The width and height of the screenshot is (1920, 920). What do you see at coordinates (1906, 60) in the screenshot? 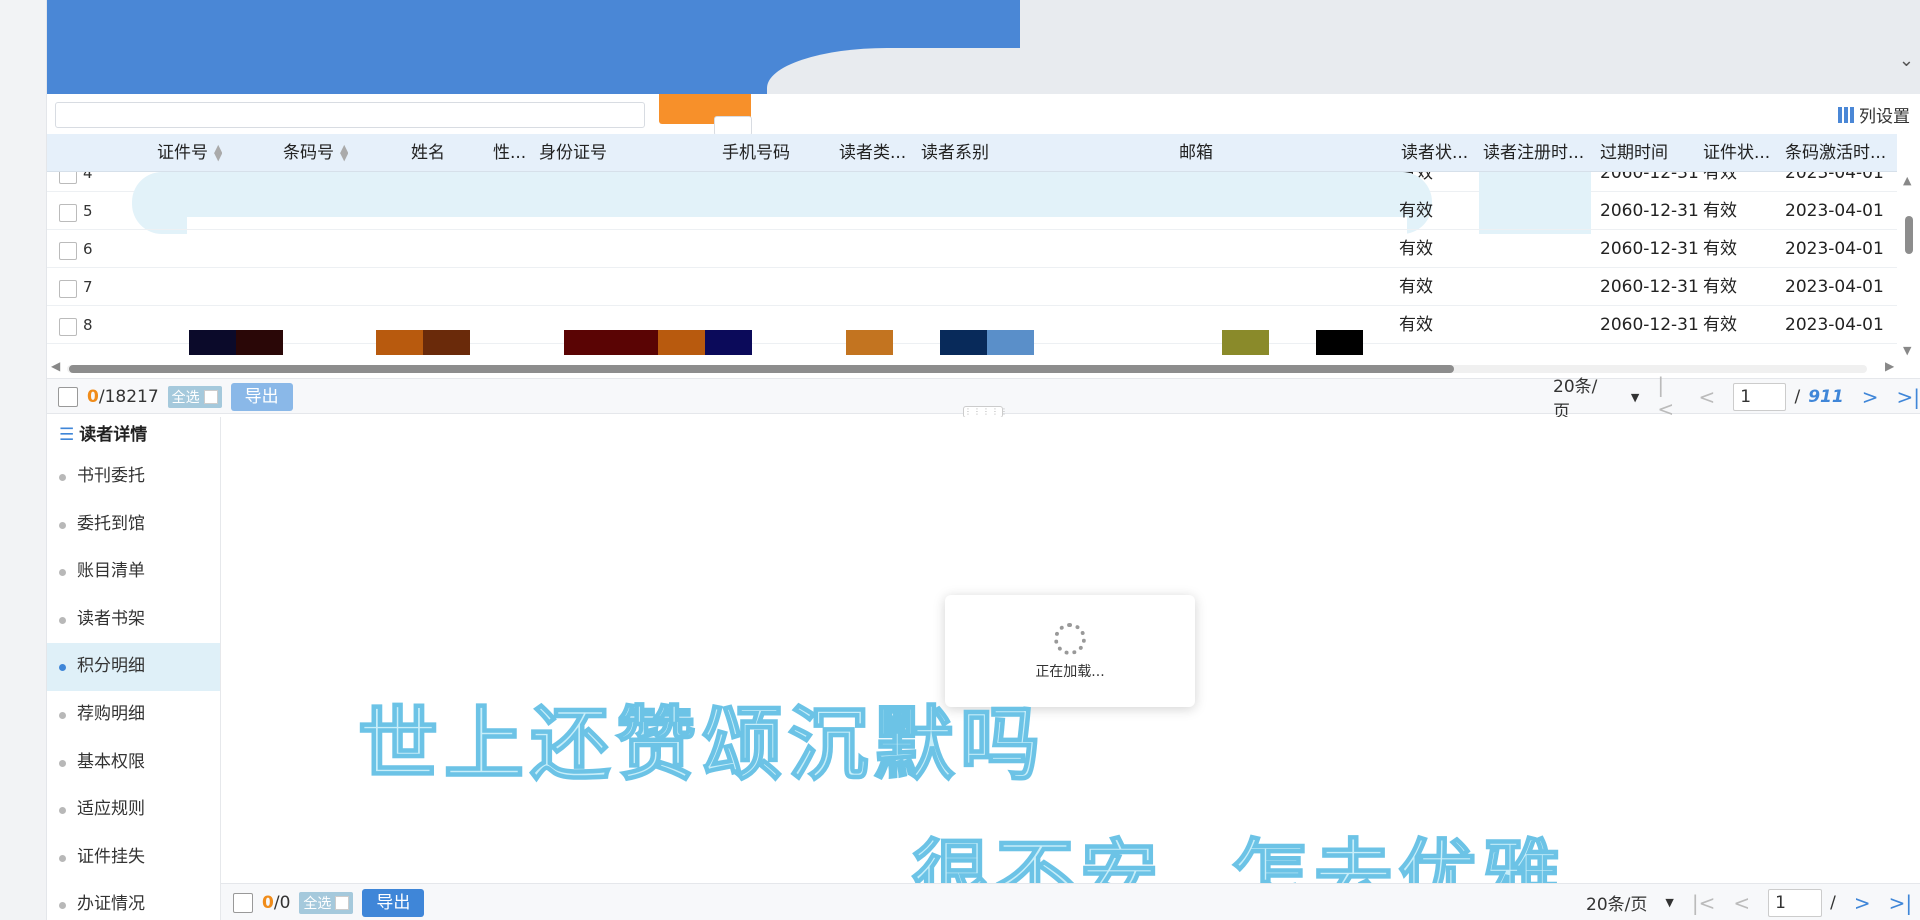
I see `chevron-down-icon: ⌄` at bounding box center [1906, 60].